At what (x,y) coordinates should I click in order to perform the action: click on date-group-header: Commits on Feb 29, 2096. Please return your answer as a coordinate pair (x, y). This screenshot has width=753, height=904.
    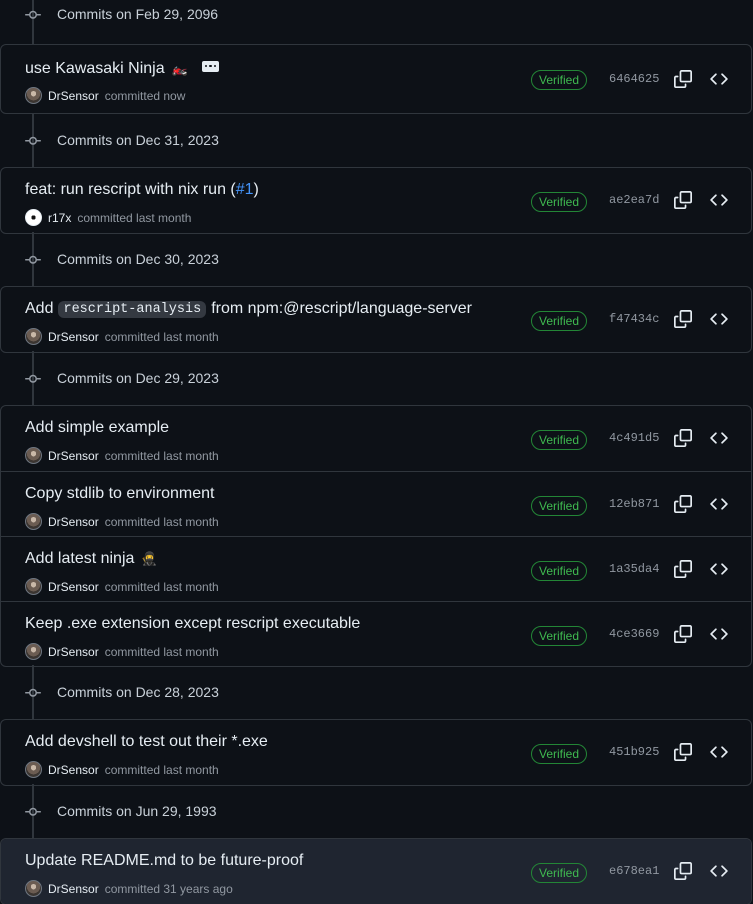
    Looking at the image, I should click on (376, 15).